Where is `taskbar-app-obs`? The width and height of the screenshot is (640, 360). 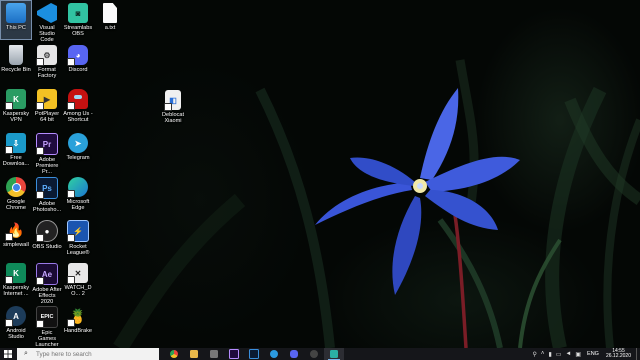 taskbar-app-obs is located at coordinates (314, 354).